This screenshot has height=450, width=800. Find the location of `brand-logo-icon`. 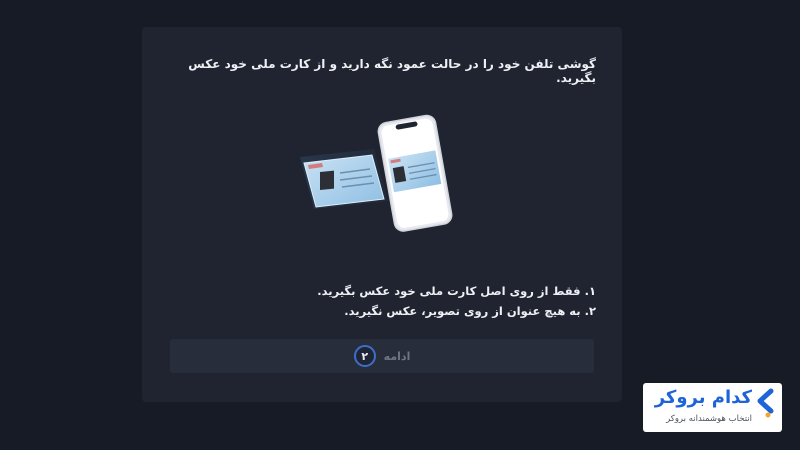

brand-logo-icon is located at coordinates (765, 403).